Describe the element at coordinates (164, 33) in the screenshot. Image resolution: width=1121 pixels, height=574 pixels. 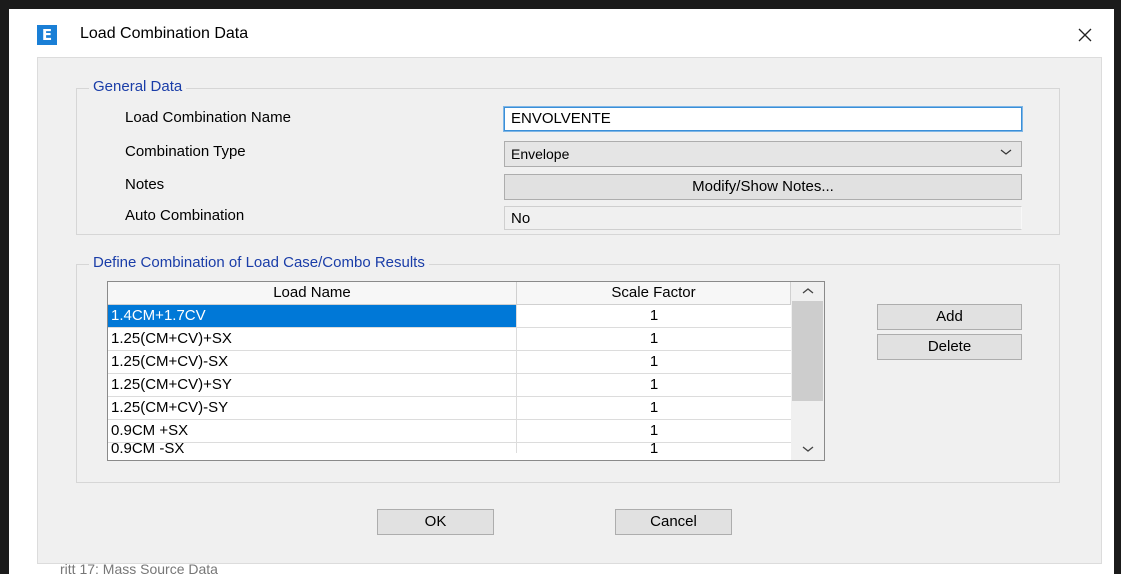
I see `dialog-title: Load Combination Data` at that location.